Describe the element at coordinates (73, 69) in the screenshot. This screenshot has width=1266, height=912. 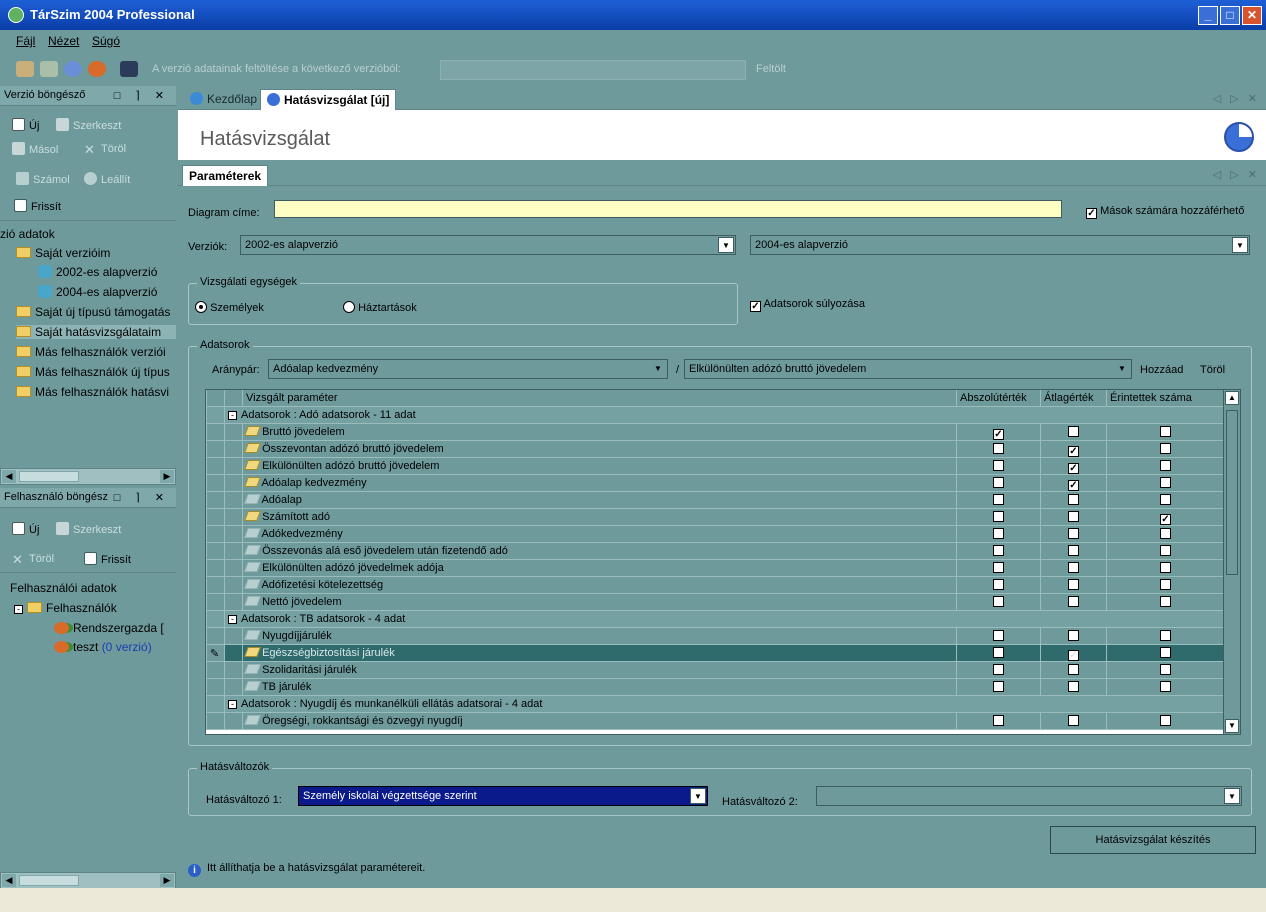
I see `chart-icon` at that location.